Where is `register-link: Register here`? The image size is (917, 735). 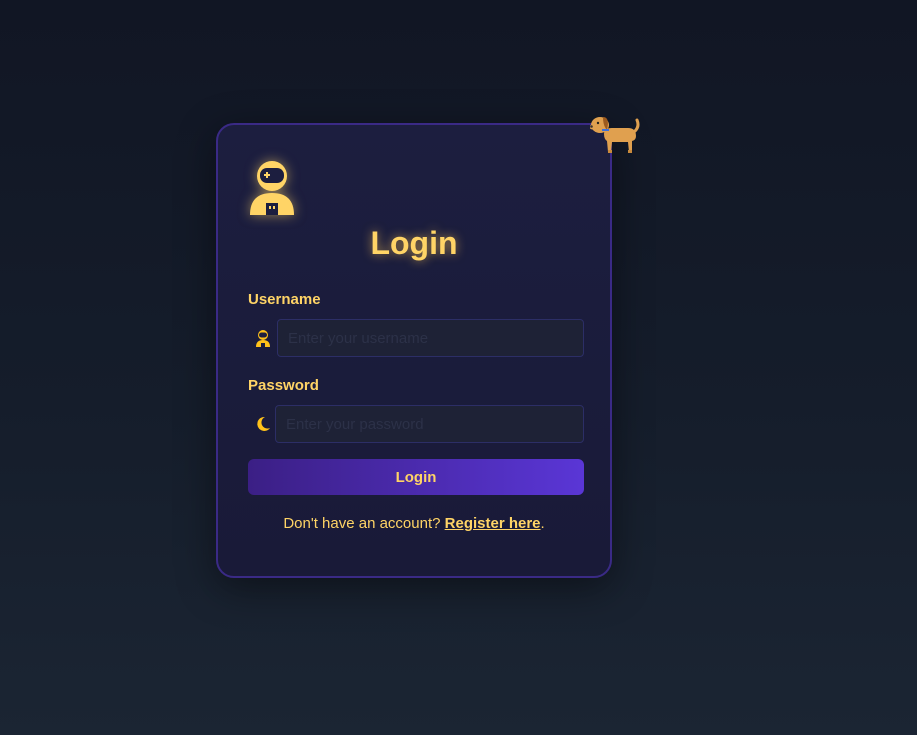
register-link: Register here is located at coordinates (493, 523).